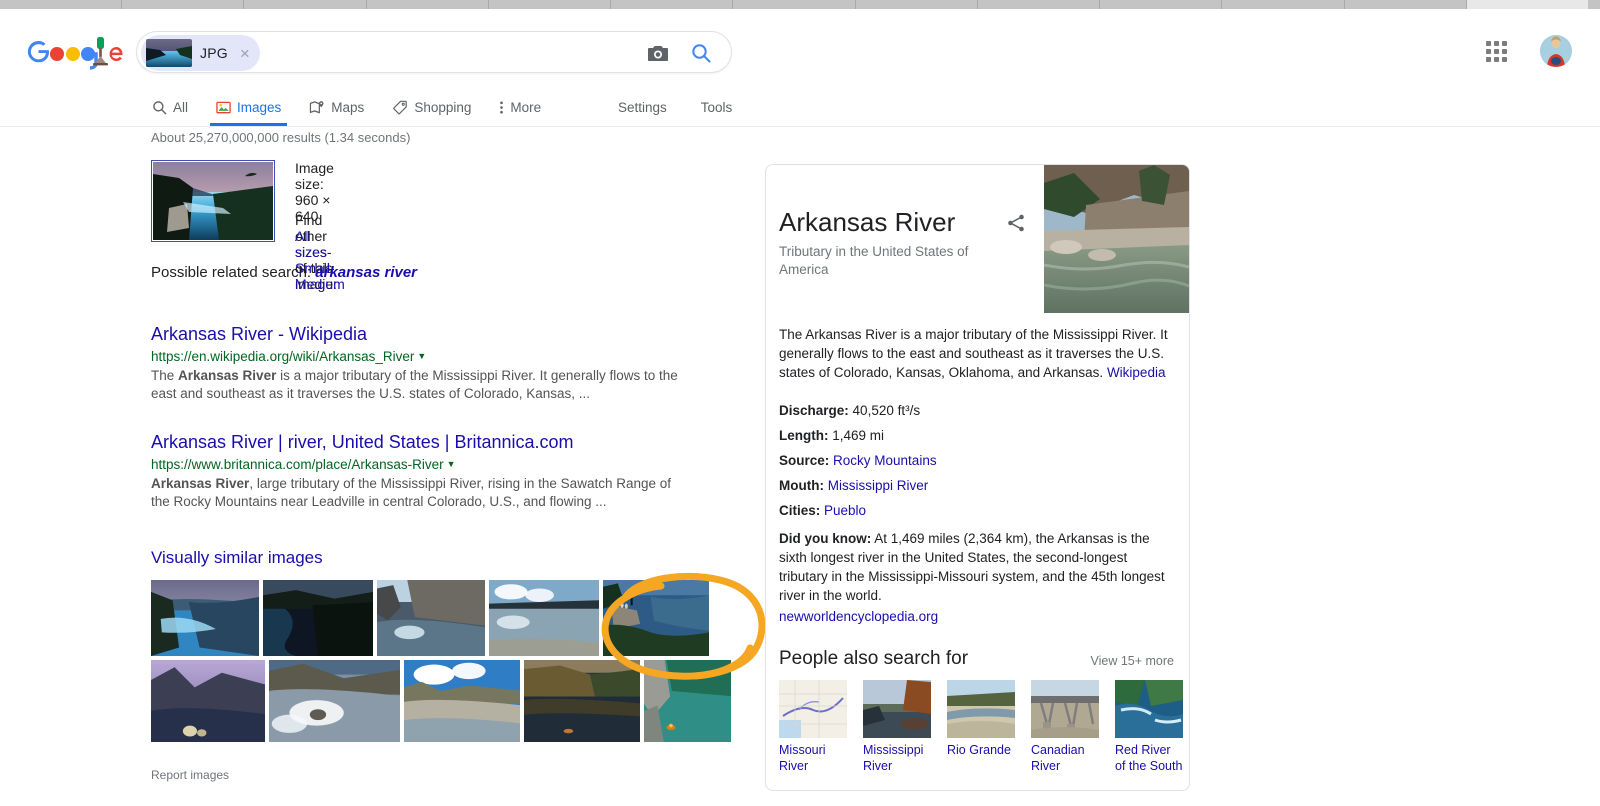 This screenshot has height=806, width=1600. What do you see at coordinates (802, 758) in the screenshot?
I see `pasf-label: Missouri River` at bounding box center [802, 758].